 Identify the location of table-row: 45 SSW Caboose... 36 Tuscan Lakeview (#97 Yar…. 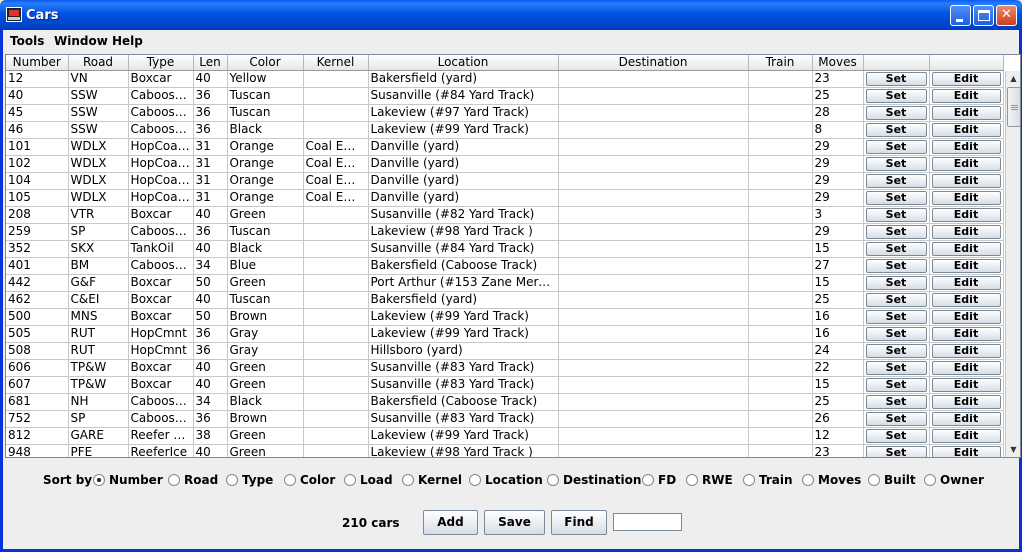
(505, 113).